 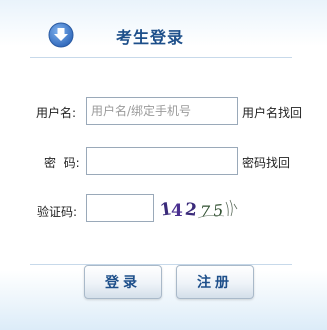 I want to click on password-label: 密 码:, so click(x=62, y=163).